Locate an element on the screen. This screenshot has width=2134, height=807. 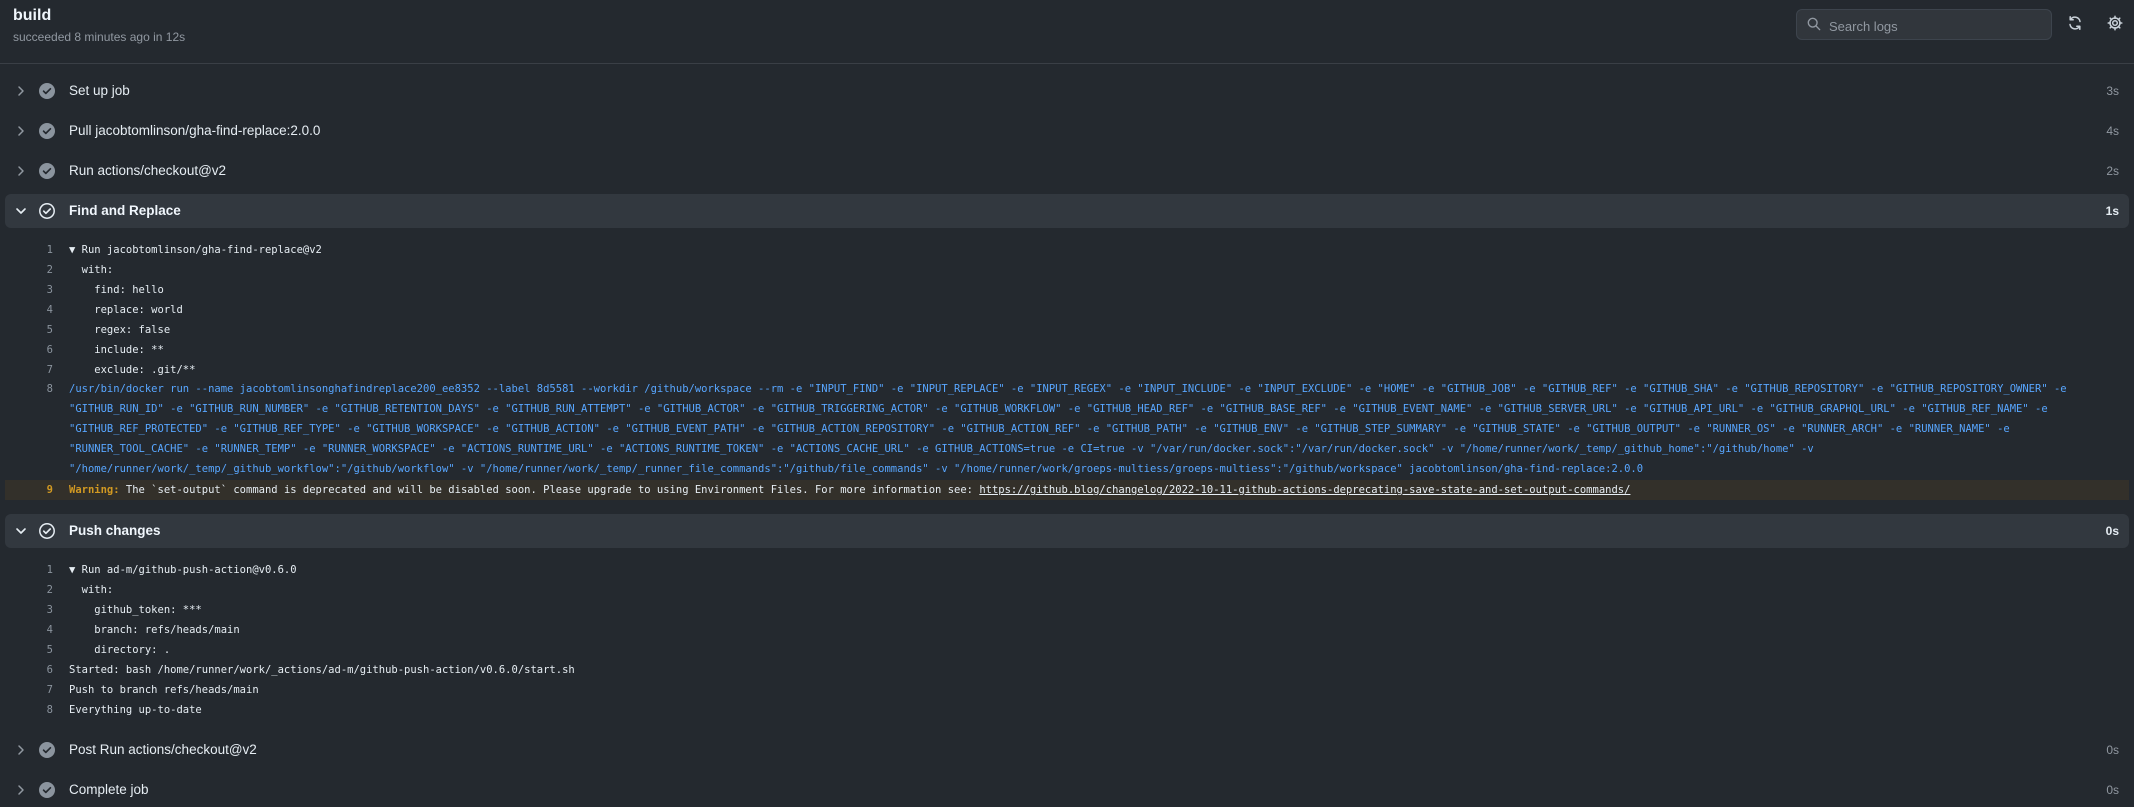
step-name: Set up job is located at coordinates (99, 90).